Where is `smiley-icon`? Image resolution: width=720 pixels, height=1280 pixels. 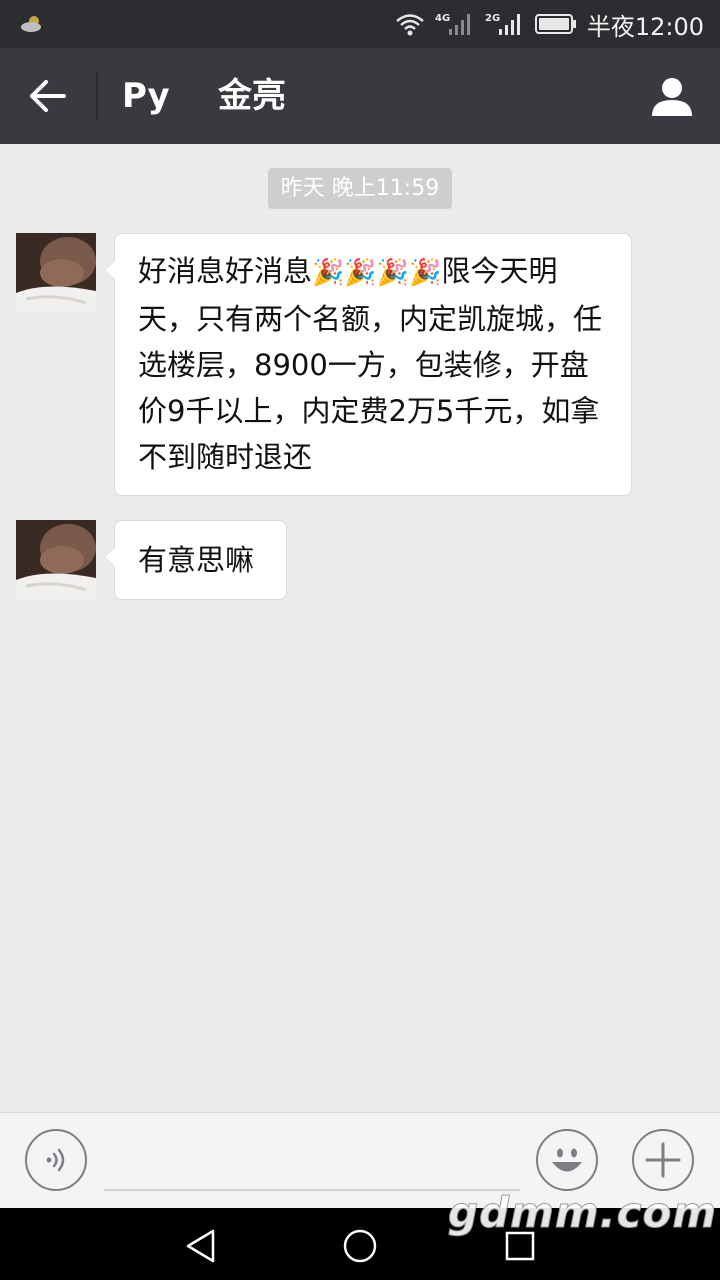 smiley-icon is located at coordinates (567, 1160).